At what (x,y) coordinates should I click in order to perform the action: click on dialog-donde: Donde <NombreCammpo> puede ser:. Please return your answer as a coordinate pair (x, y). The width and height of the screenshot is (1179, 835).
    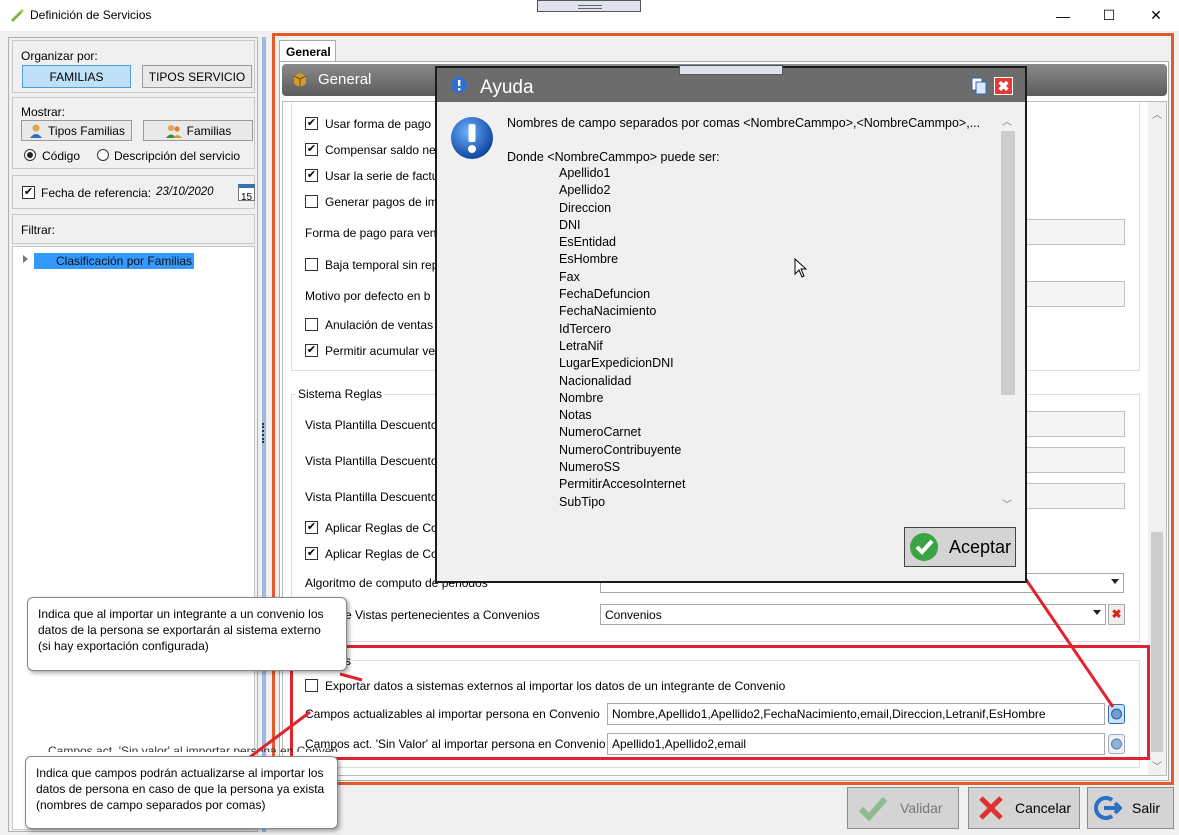
    Looking at the image, I should click on (613, 157).